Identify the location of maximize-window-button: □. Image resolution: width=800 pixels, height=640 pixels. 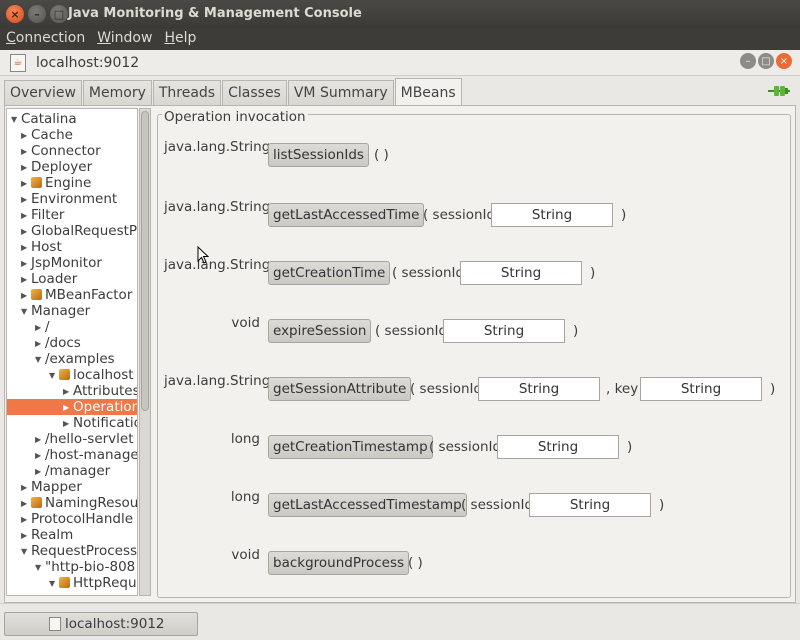
(59, 14).